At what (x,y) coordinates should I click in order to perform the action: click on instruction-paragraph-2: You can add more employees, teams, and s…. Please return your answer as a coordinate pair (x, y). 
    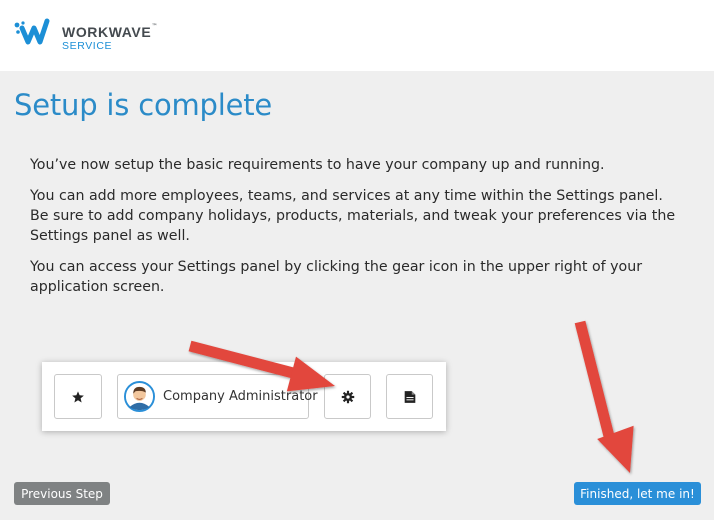
    Looking at the image, I should click on (353, 216).